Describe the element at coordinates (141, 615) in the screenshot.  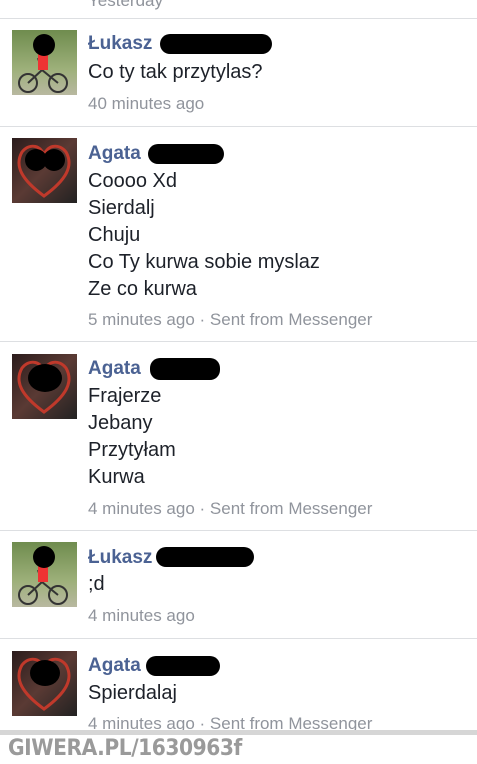
I see `message-meta: 4 minutes ago` at that location.